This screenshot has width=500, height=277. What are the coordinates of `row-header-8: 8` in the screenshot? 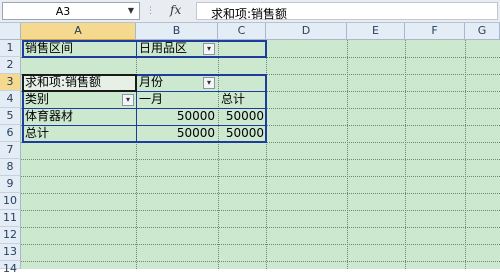 It's located at (10, 167).